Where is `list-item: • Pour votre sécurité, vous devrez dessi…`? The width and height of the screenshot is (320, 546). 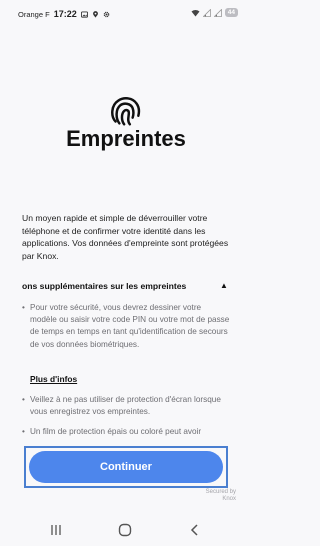 list-item: • Pour votre sécurité, vous devrez dessi… is located at coordinates (126, 326).